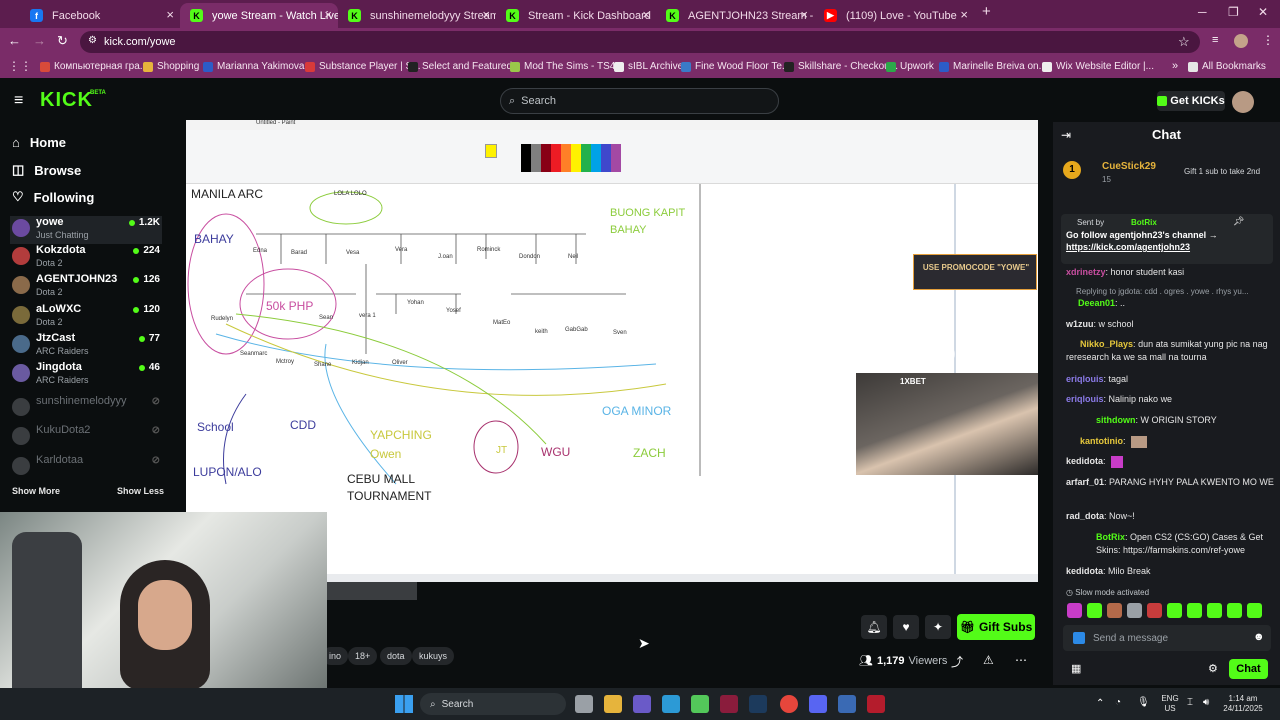 The height and width of the screenshot is (720, 1280). Describe the element at coordinates (576, 15) in the screenshot. I see `tab-dashboard: K Stream - Kick Dashboard ×` at that location.